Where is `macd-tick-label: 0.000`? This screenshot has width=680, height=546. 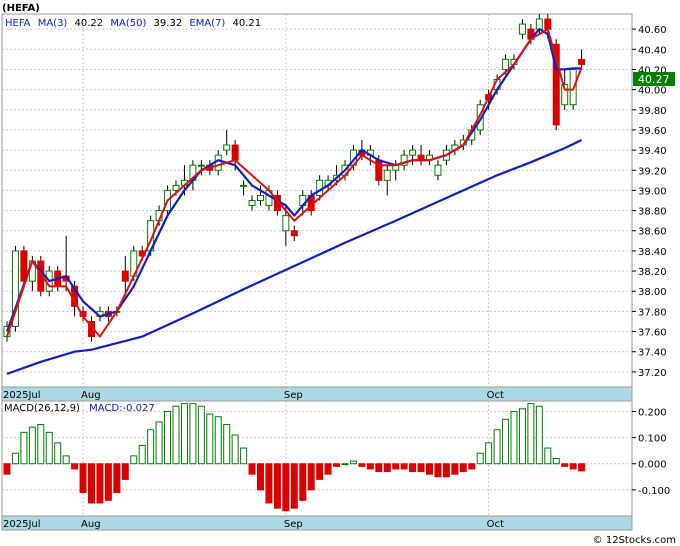
macd-tick-label: 0.000 is located at coordinates (652, 465).